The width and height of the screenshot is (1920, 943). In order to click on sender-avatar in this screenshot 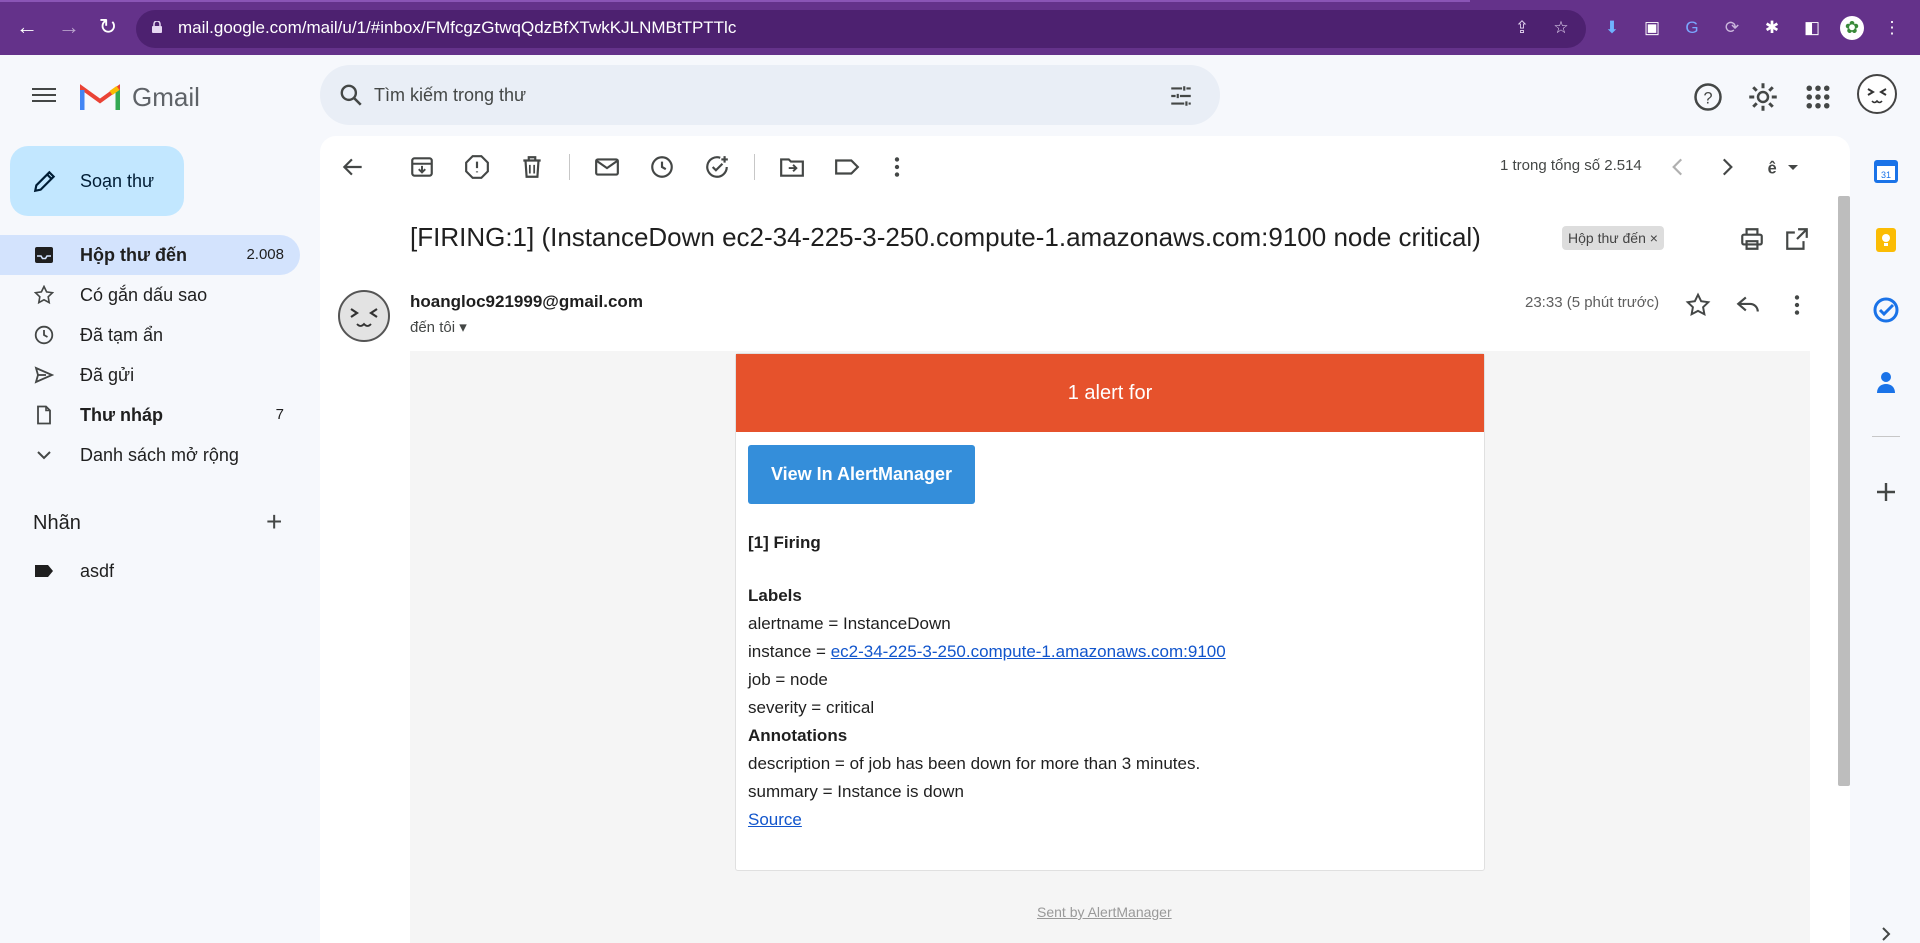, I will do `click(364, 316)`.